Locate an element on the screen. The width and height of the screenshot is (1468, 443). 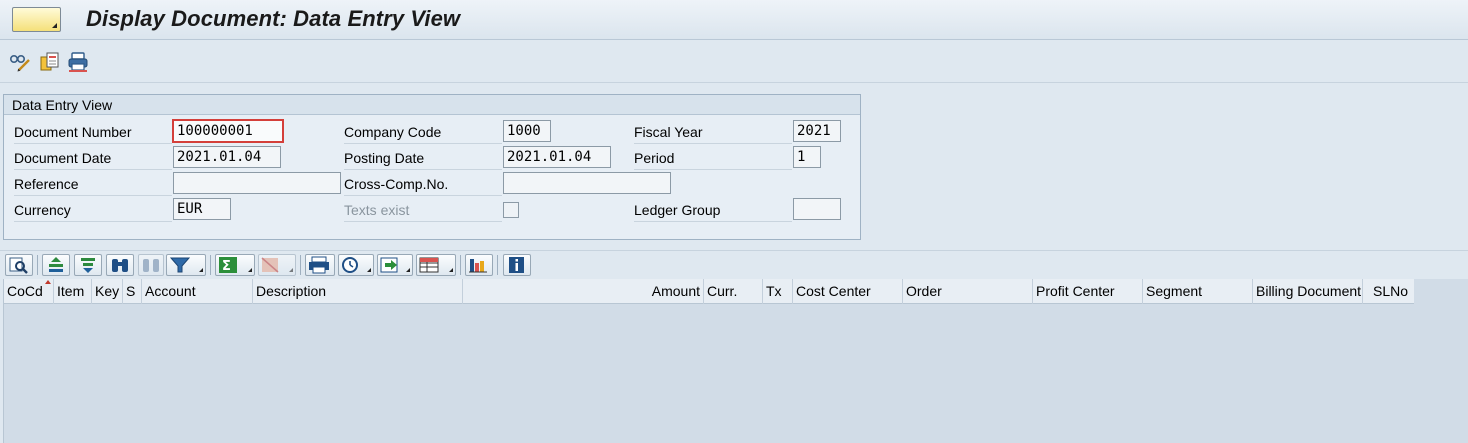
filter-button is located at coordinates (186, 265).